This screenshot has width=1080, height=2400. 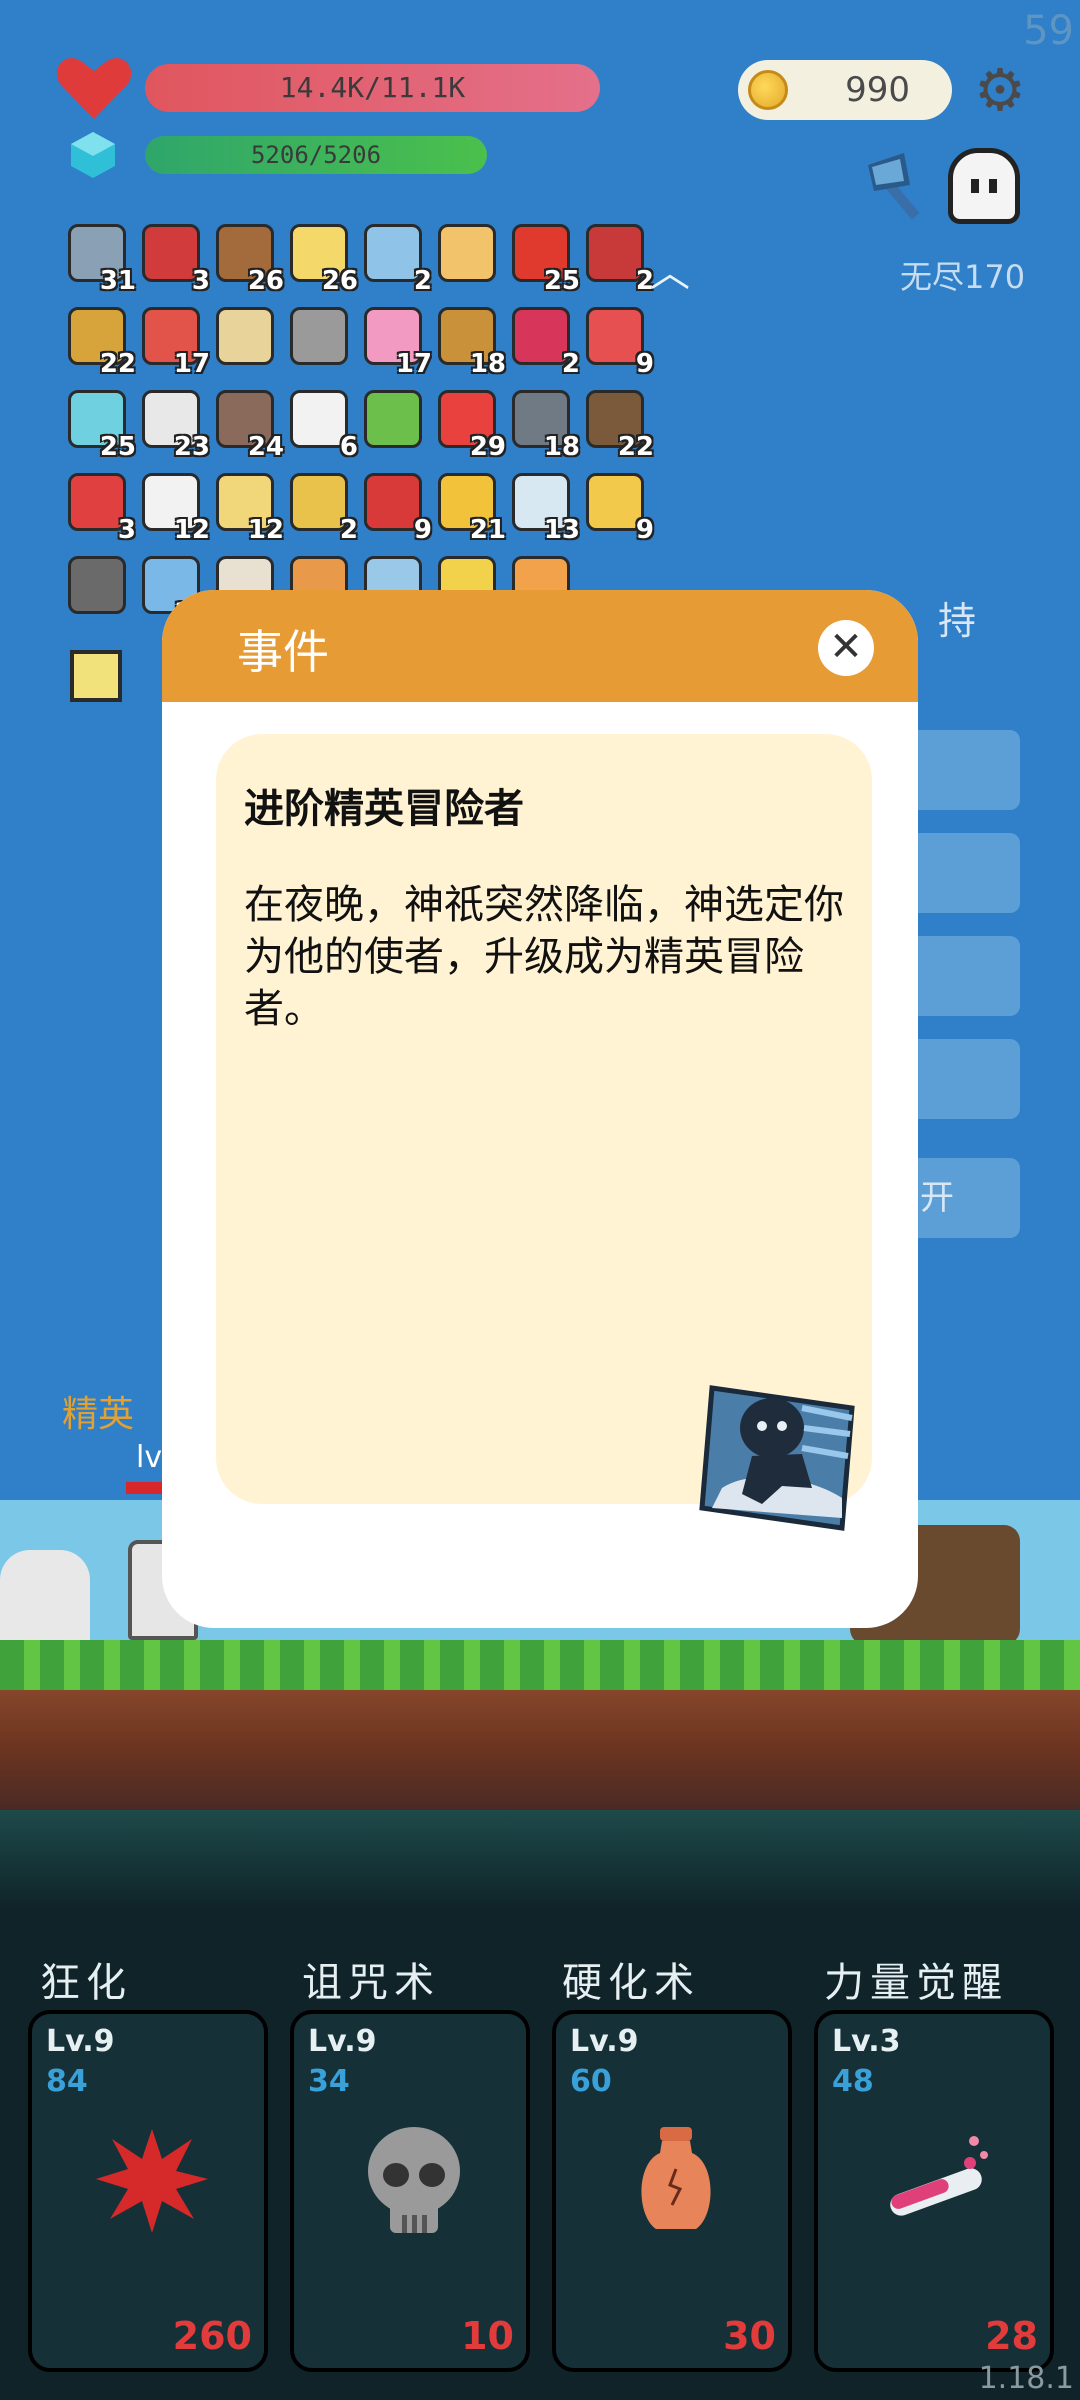 What do you see at coordinates (957, 621) in the screenshot?
I see `side-menu-text: 持` at bounding box center [957, 621].